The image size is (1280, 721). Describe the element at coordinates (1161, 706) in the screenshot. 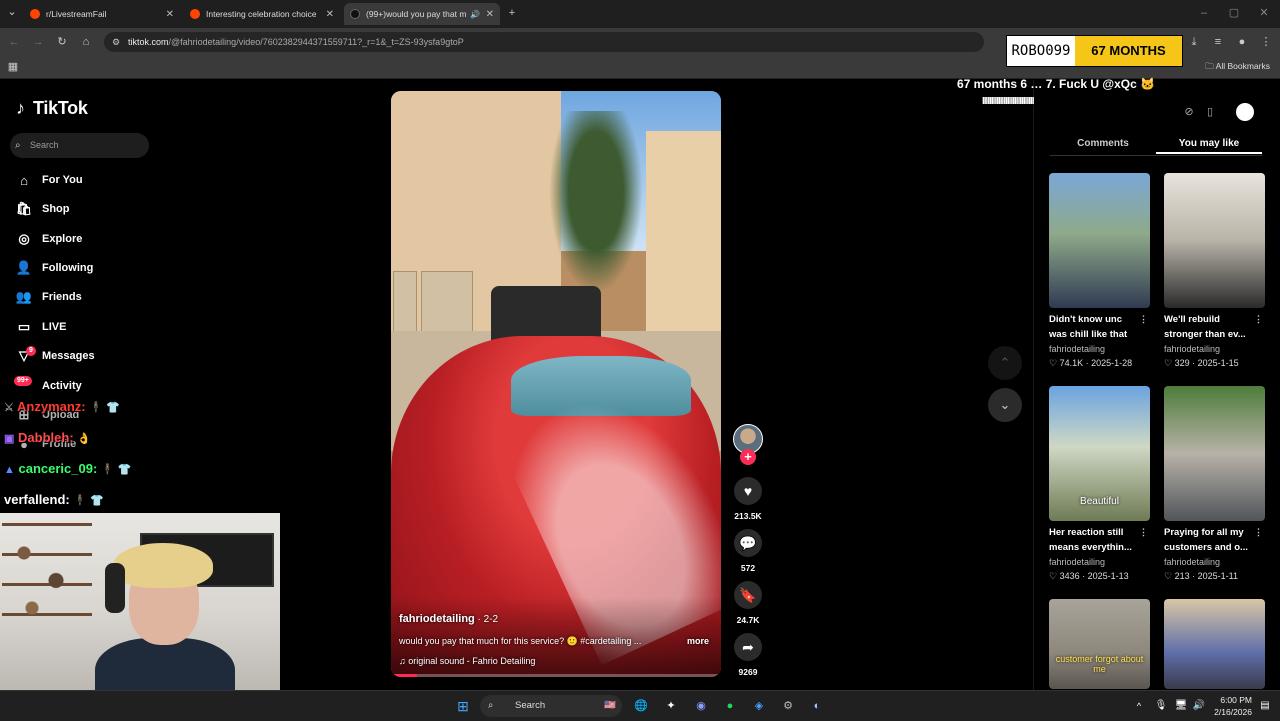

I see `mic-icon: 🎙` at that location.